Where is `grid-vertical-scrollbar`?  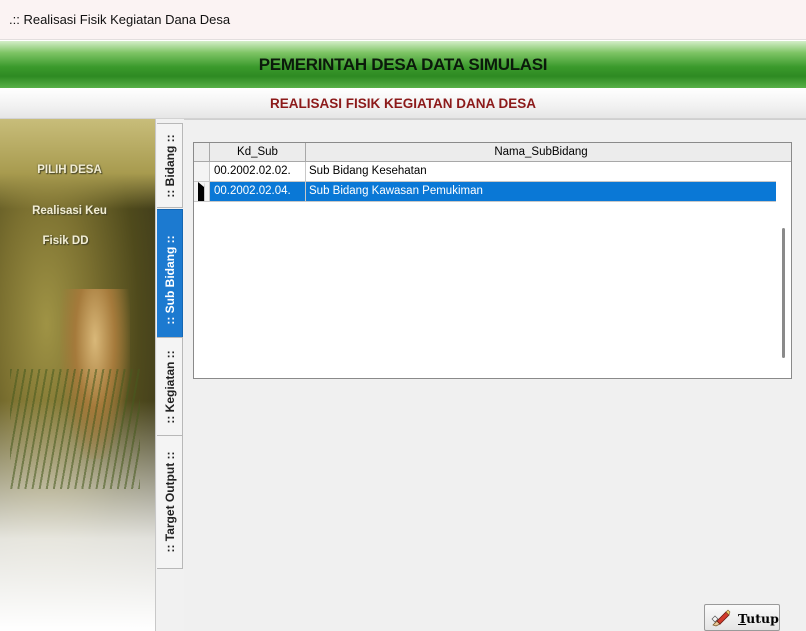
grid-vertical-scrollbar is located at coordinates (783, 269).